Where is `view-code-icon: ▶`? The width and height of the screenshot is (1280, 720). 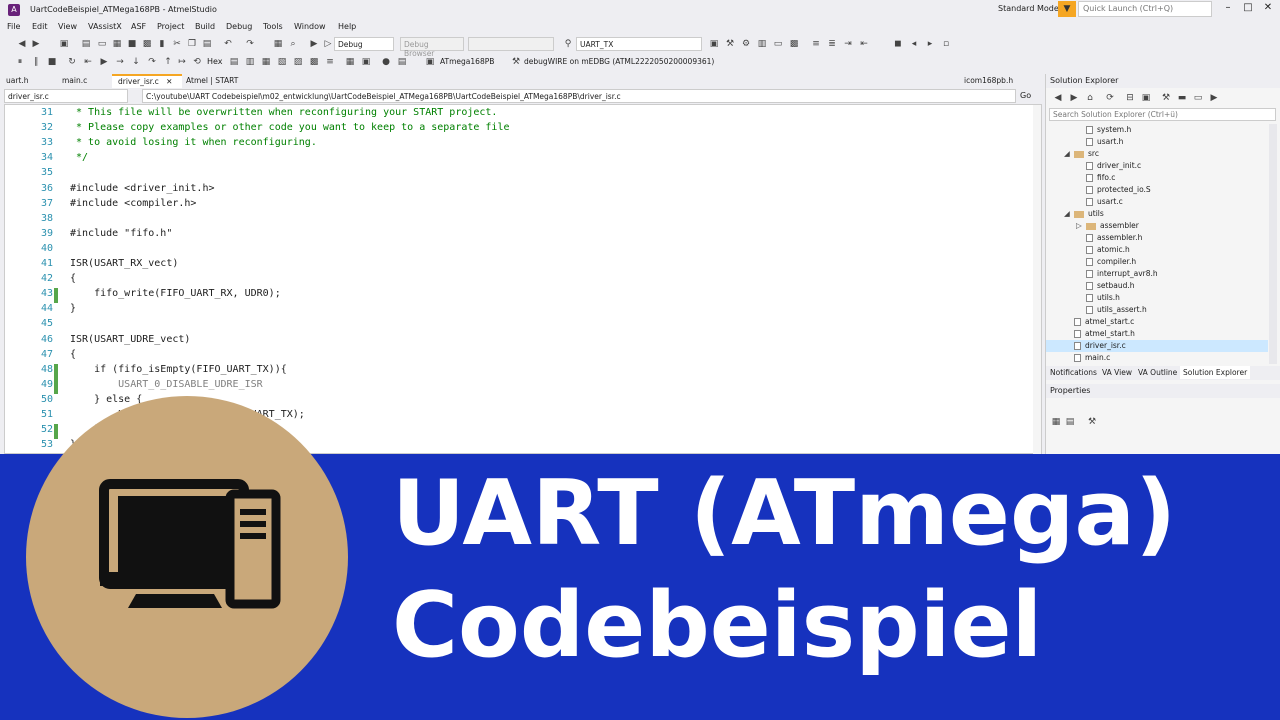 view-code-icon: ▶ is located at coordinates (1214, 98).